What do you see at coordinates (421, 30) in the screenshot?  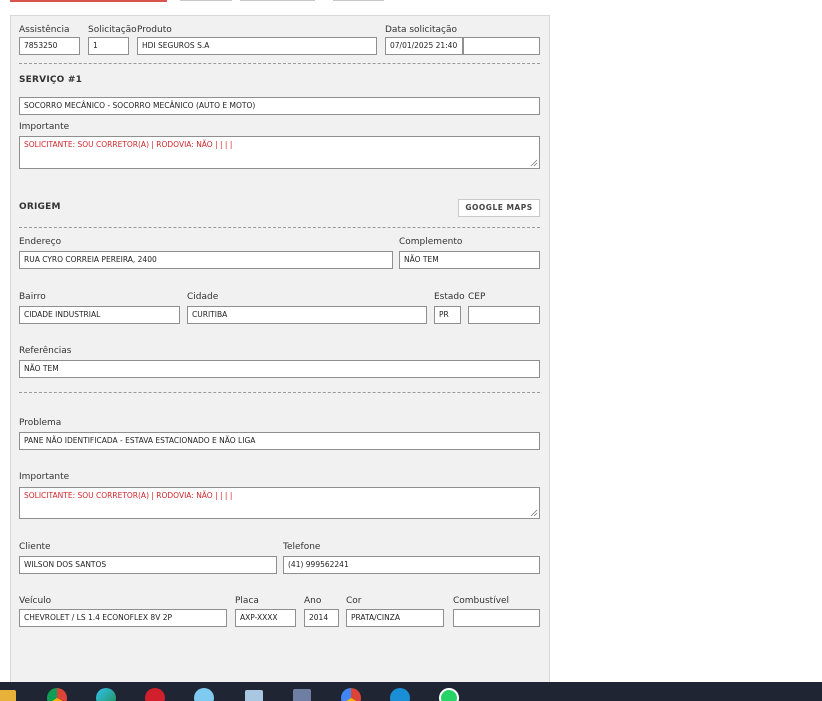 I see `data-solicitacao-label: Data solicitação` at bounding box center [421, 30].